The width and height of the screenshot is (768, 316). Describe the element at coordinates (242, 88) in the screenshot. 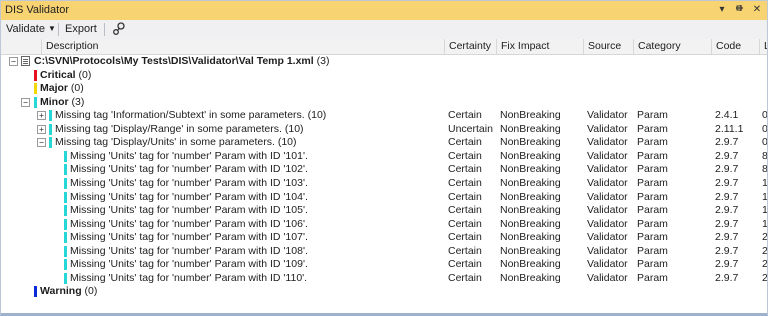

I see `row-description: Major (0)` at that location.